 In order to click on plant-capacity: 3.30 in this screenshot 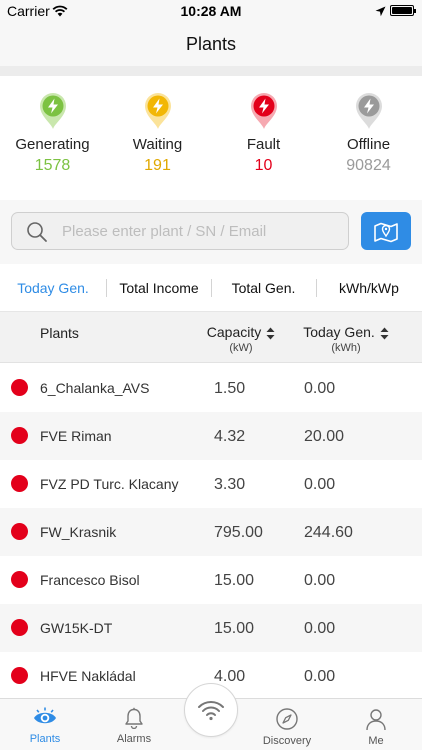, I will do `click(230, 484)`.